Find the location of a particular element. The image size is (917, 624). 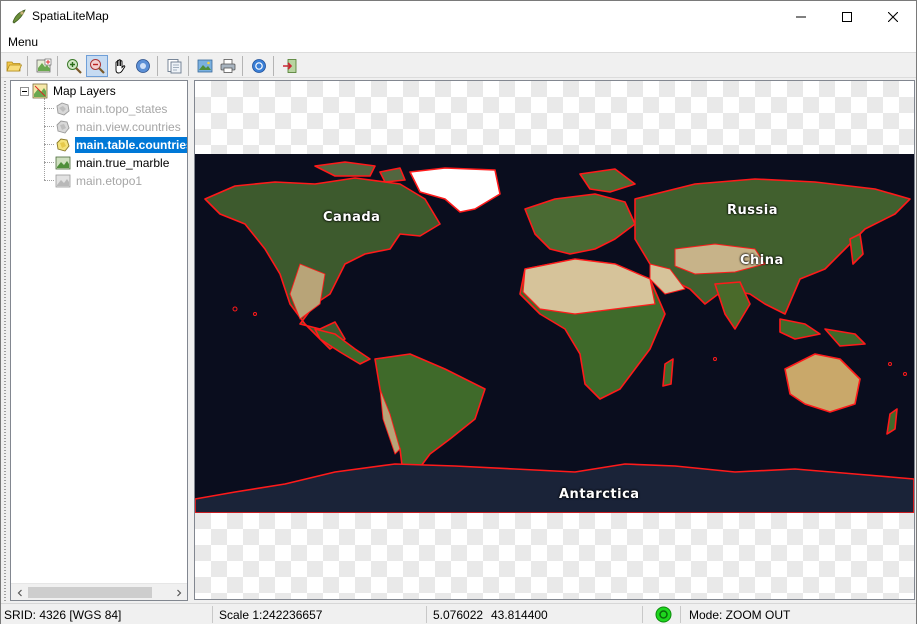

menu-bar: Menu is located at coordinates (458, 42).